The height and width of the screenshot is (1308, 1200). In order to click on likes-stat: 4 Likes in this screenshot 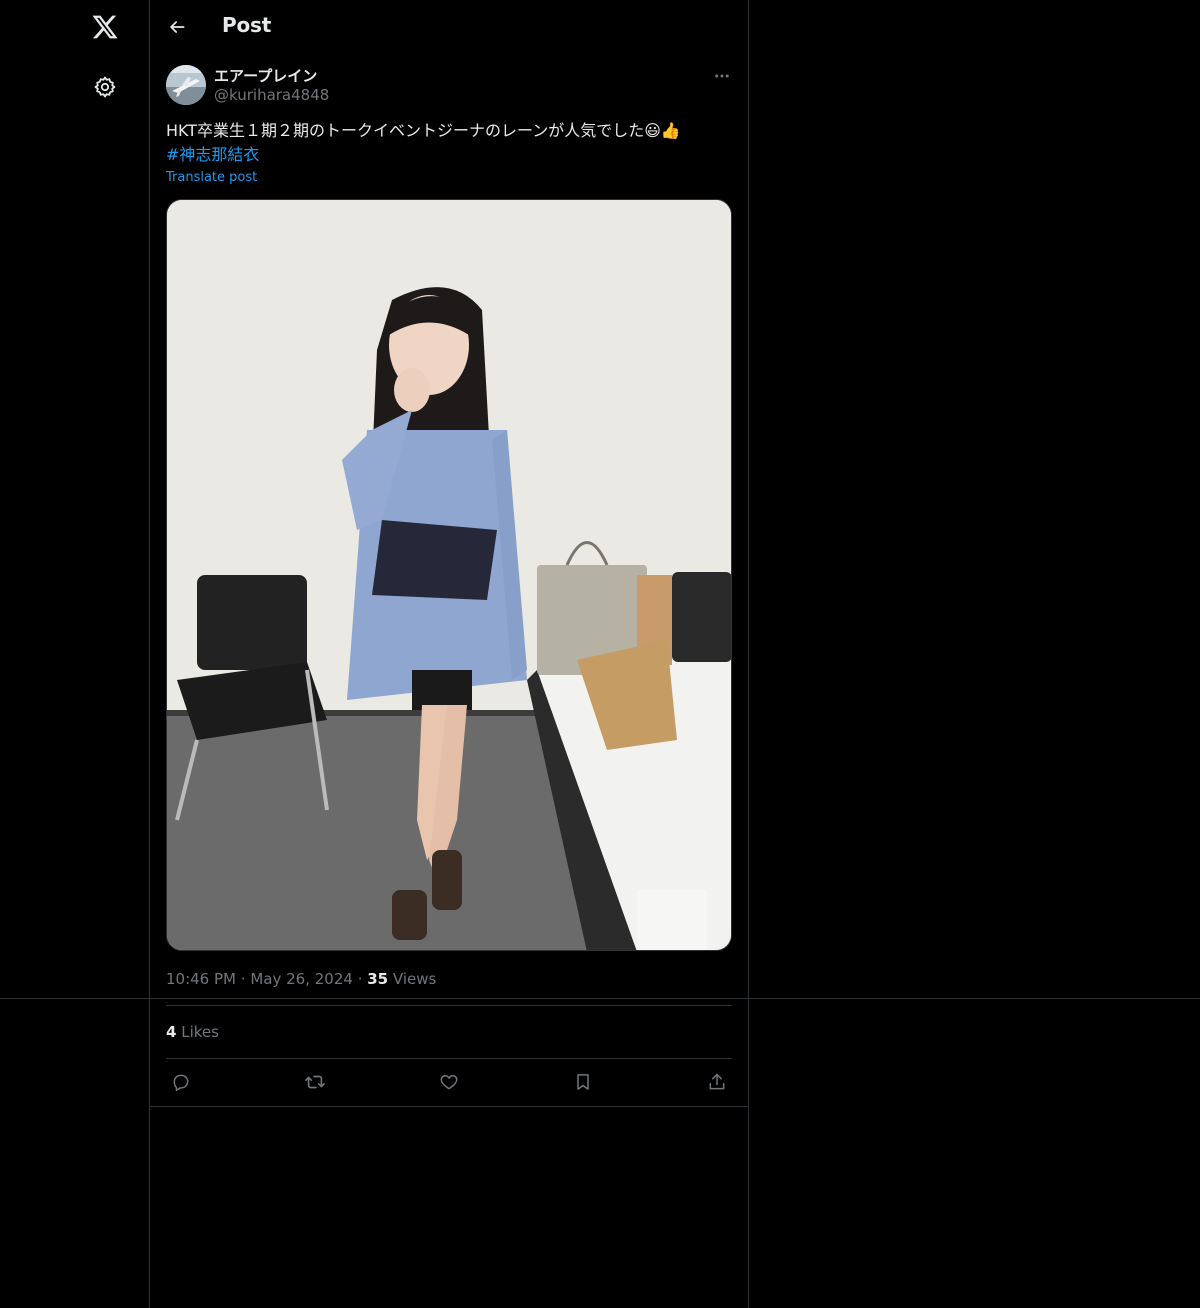, I will do `click(192, 1032)`.